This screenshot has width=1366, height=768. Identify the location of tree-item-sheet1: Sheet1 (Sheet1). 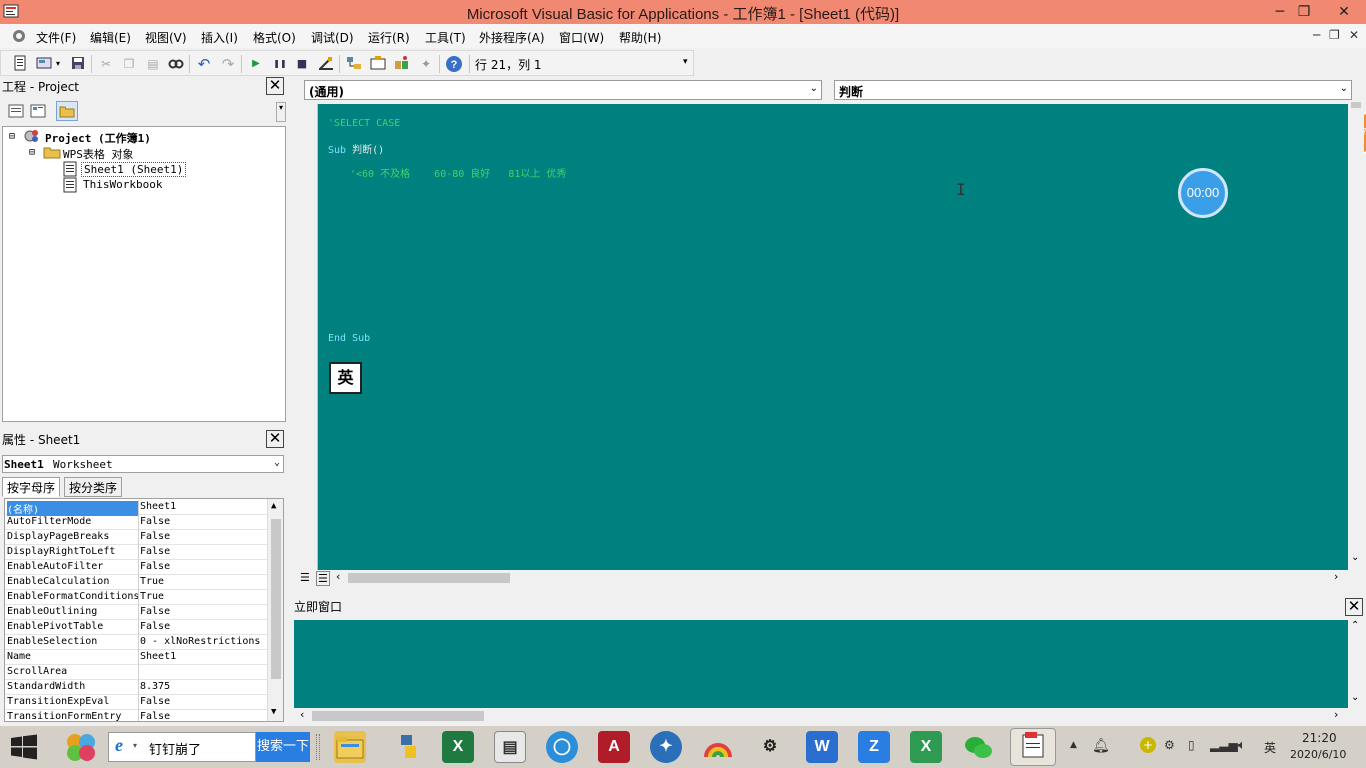
(134, 169).